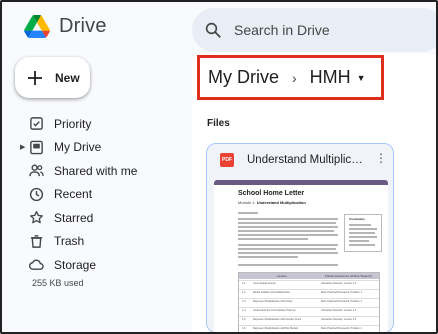  Describe the element at coordinates (244, 292) in the screenshot. I see `table-cell-num: 1.2` at that location.